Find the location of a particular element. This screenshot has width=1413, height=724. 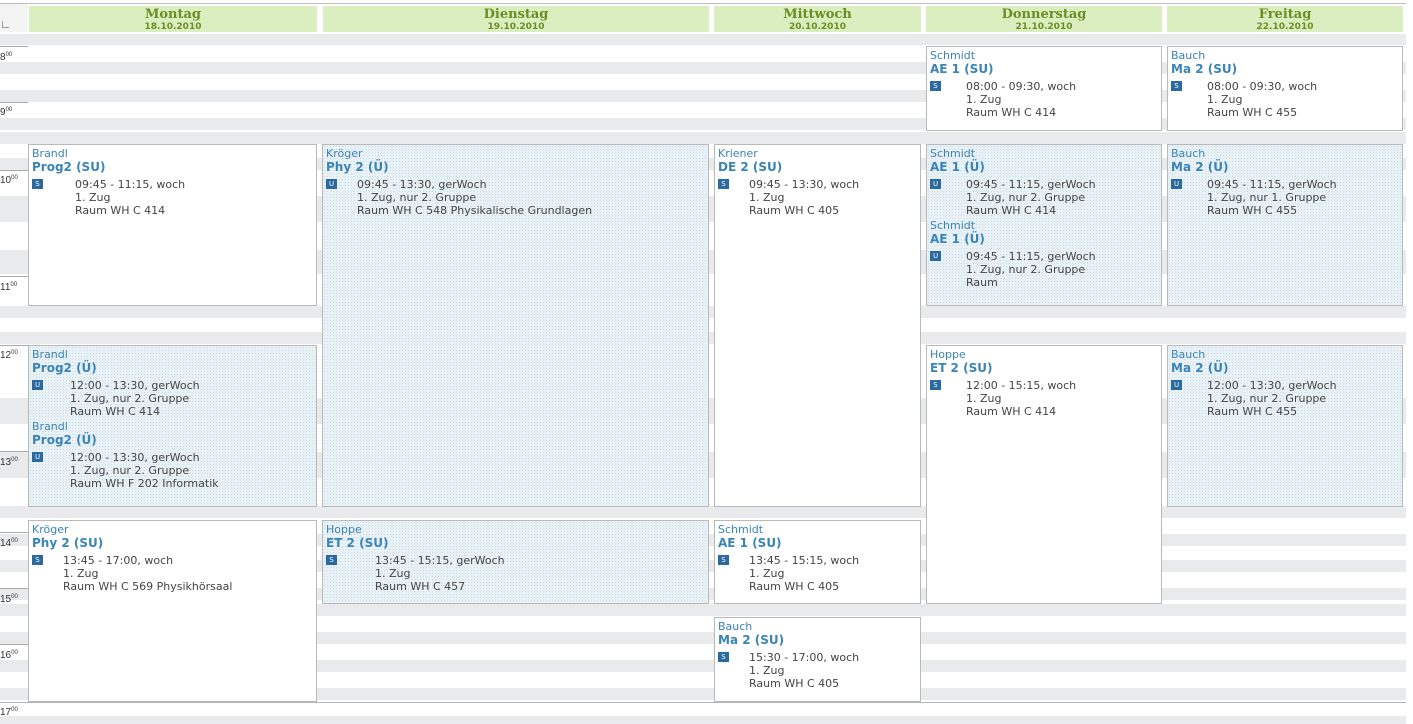

subject-title: Prog2 (SU) is located at coordinates (172, 167).